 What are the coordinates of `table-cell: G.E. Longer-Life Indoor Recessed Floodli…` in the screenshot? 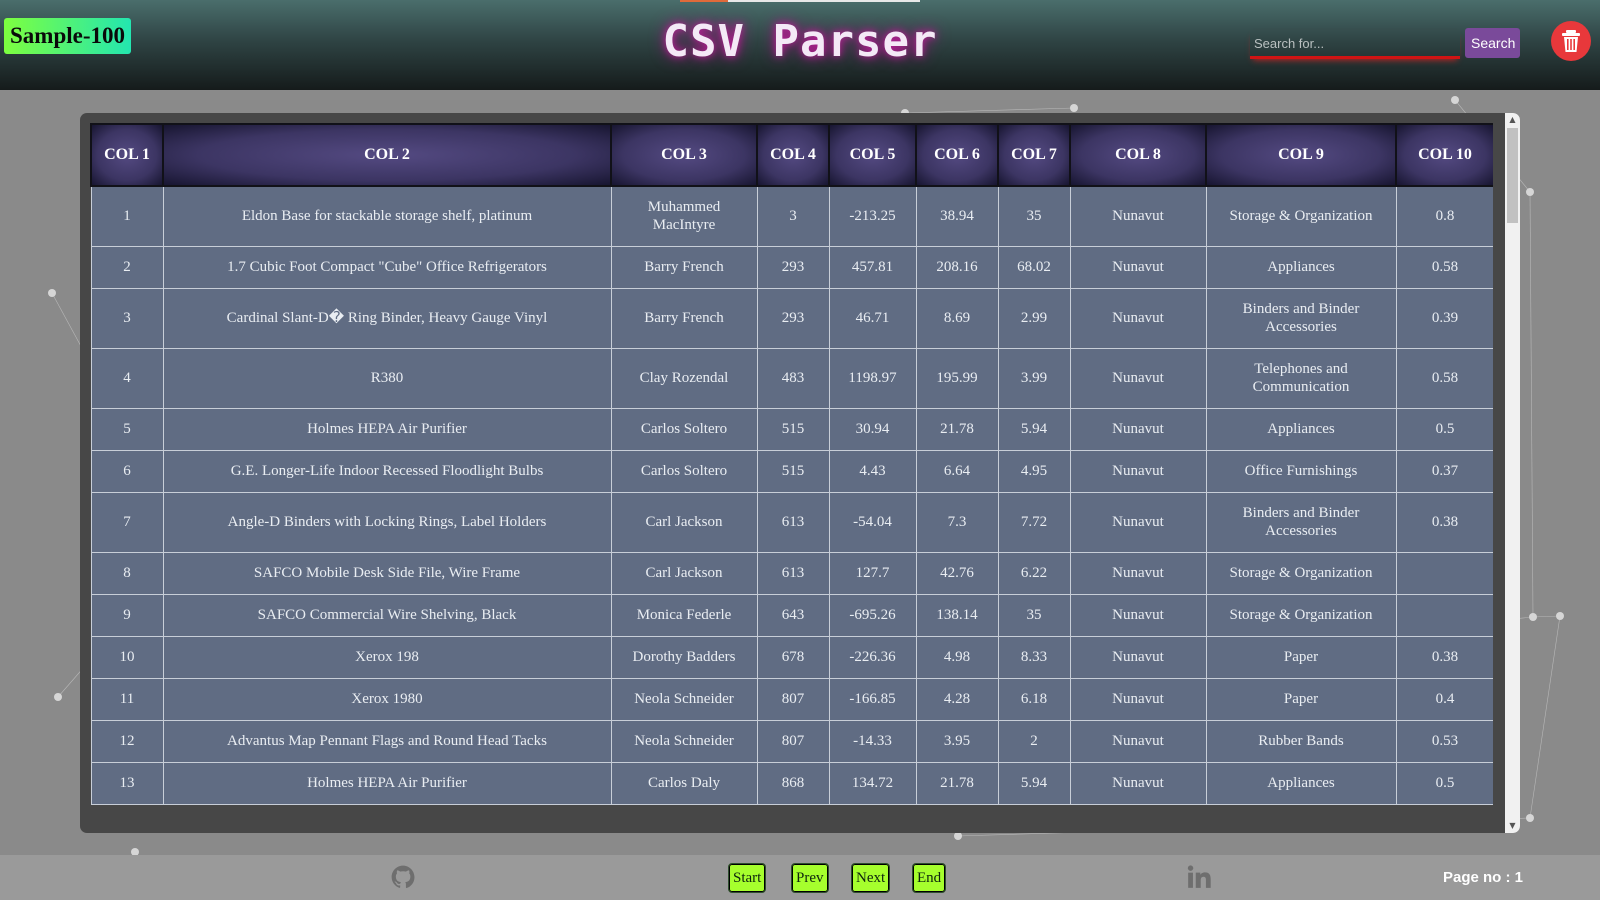 It's located at (387, 471).